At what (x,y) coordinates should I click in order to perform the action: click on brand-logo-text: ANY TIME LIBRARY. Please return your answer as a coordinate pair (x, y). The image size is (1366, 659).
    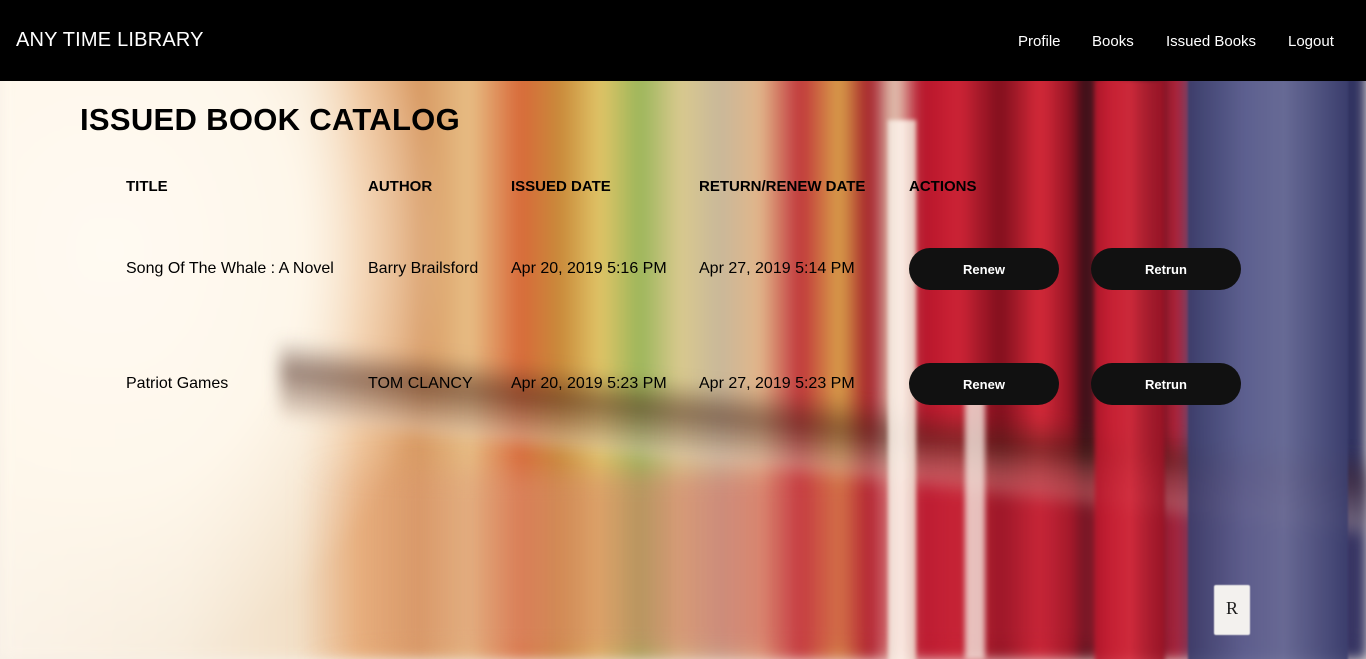
    Looking at the image, I should click on (110, 40).